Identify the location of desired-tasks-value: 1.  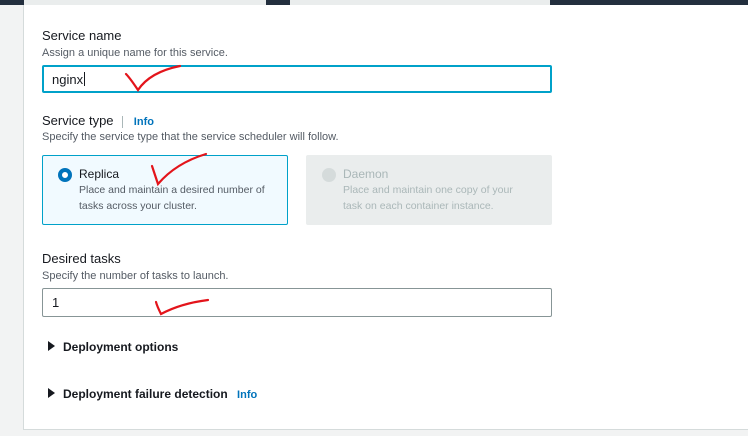
(56, 302).